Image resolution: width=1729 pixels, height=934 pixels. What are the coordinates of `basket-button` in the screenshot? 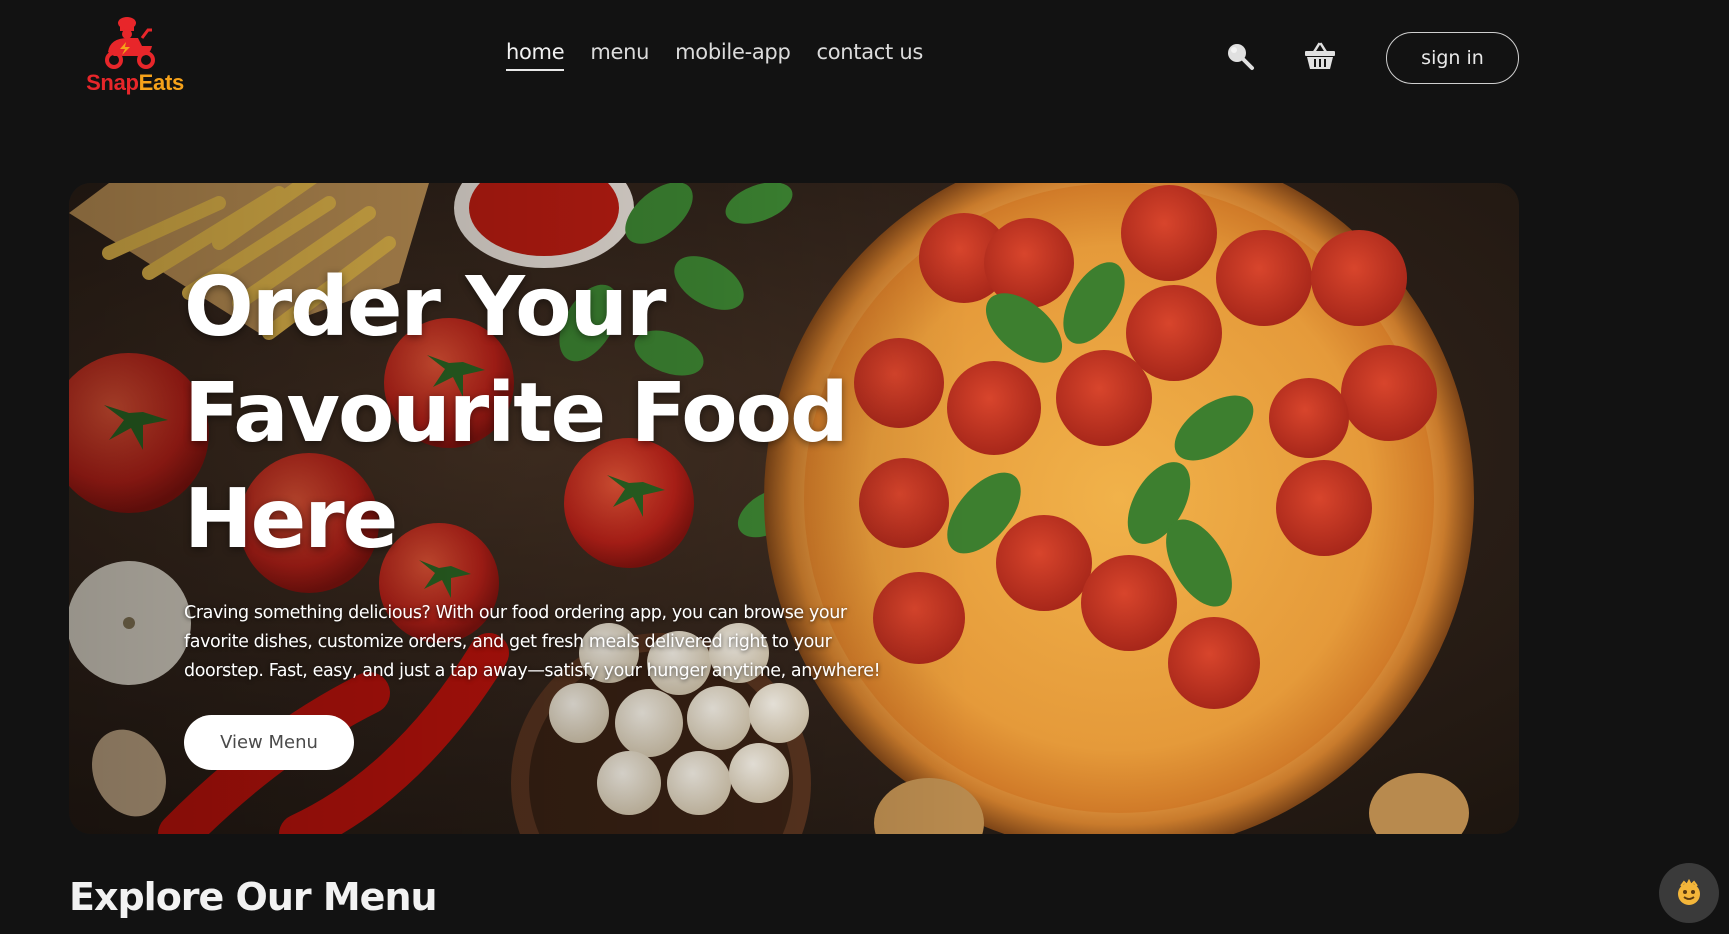 It's located at (1320, 56).